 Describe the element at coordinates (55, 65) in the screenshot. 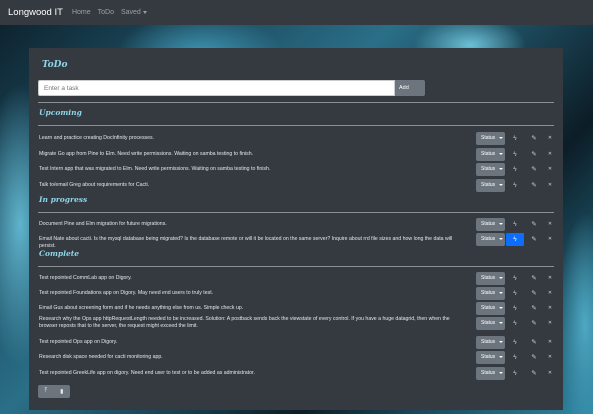

I see `page-title: ToDo` at that location.